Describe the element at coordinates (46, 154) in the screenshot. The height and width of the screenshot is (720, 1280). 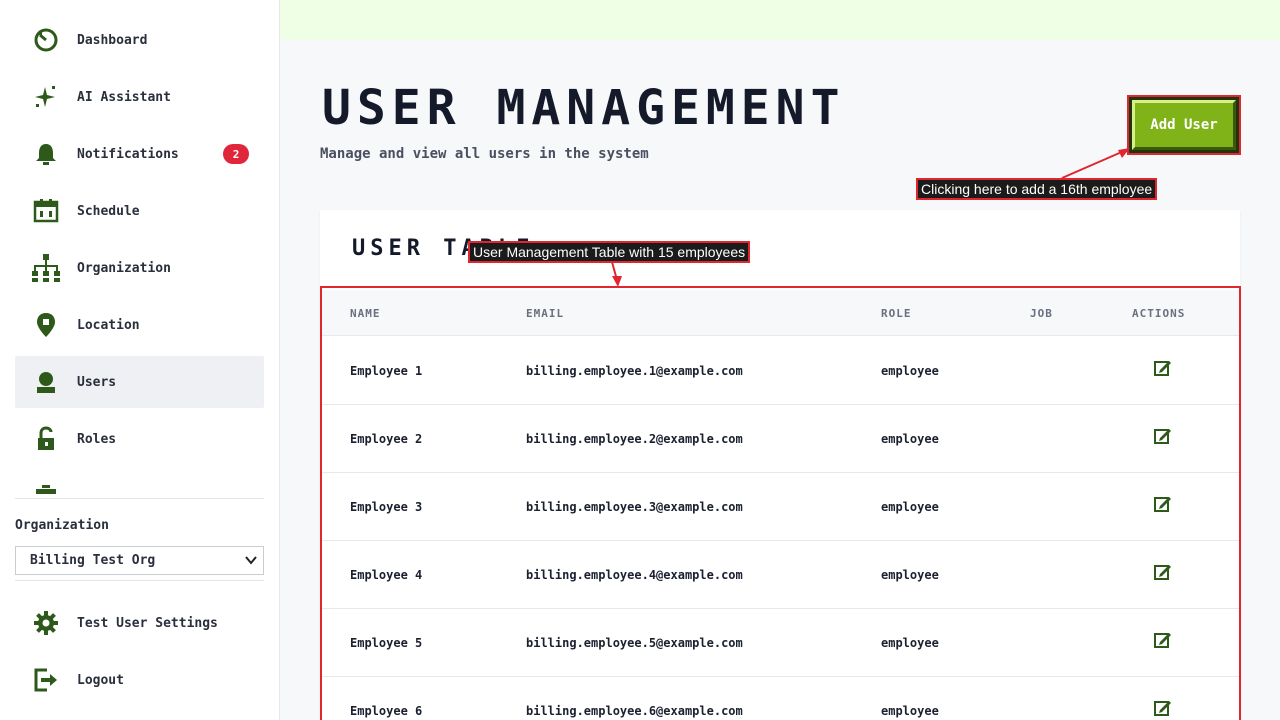
I see `bell-icon` at that location.